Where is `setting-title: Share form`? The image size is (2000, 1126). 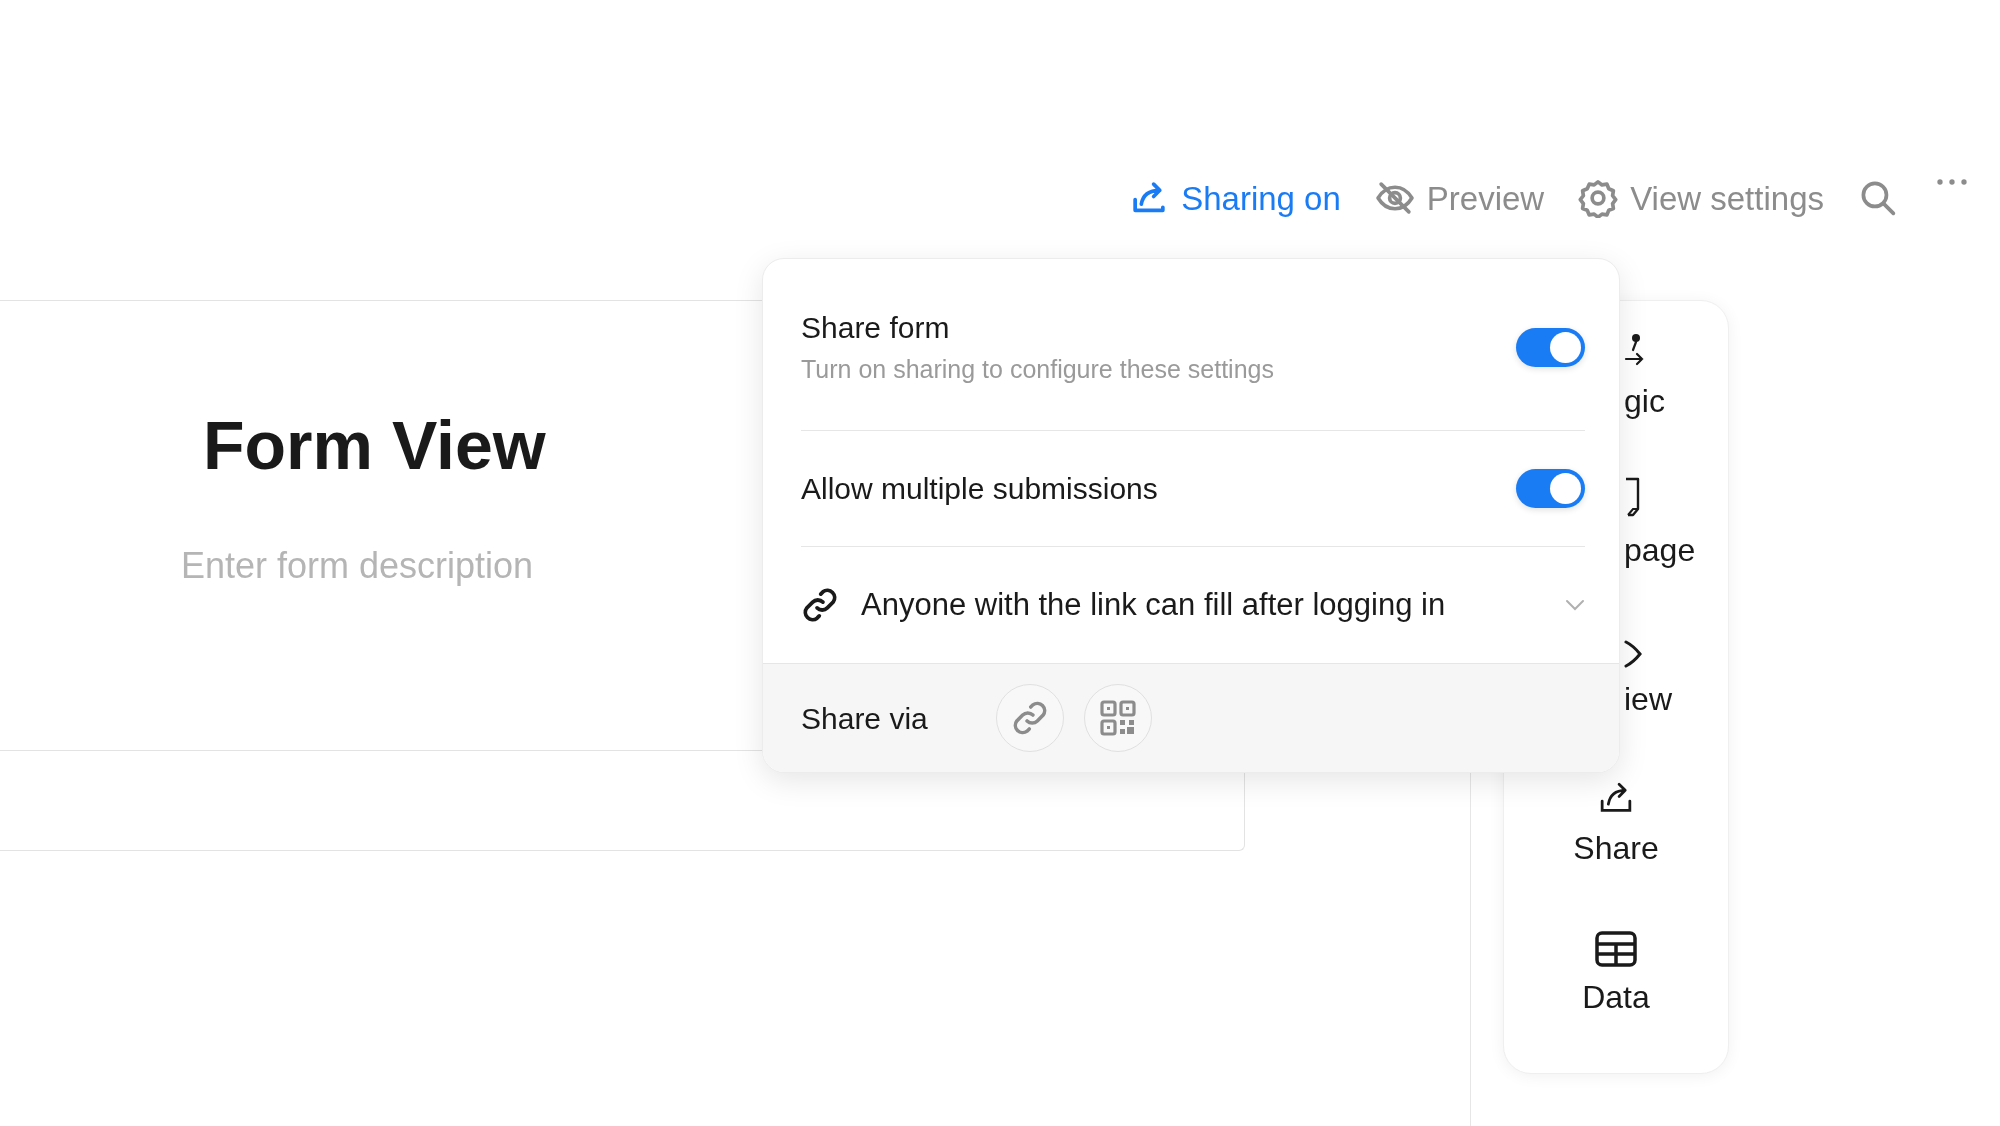
setting-title: Share form is located at coordinates (876, 328).